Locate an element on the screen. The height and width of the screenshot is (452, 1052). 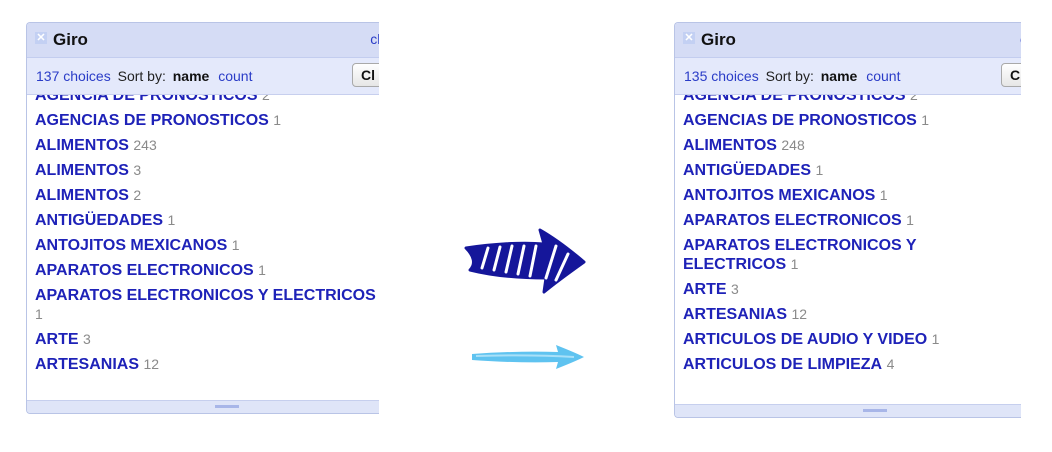
hand-drawn-arrow-icon is located at coordinates (525, 261).